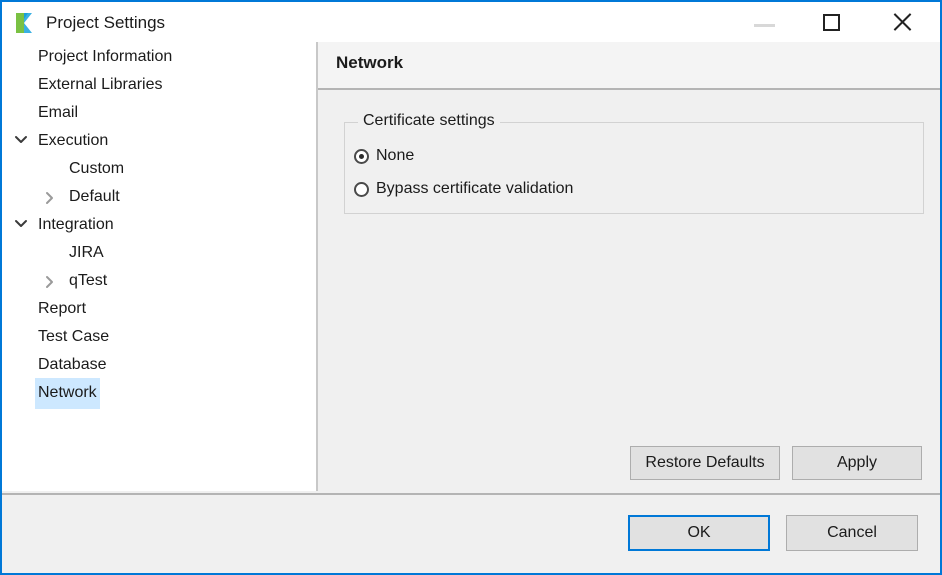 The width and height of the screenshot is (942, 575). I want to click on sidebar-item-label: External Libraries, so click(100, 84).